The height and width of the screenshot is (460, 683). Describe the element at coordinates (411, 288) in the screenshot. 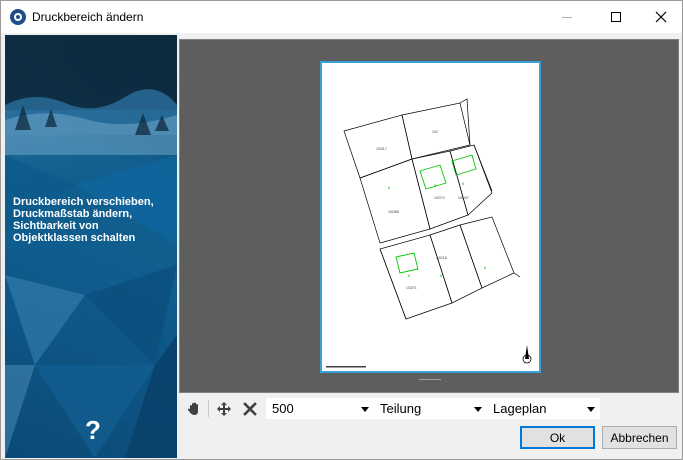

I see `svg-text: 103/71` at that location.